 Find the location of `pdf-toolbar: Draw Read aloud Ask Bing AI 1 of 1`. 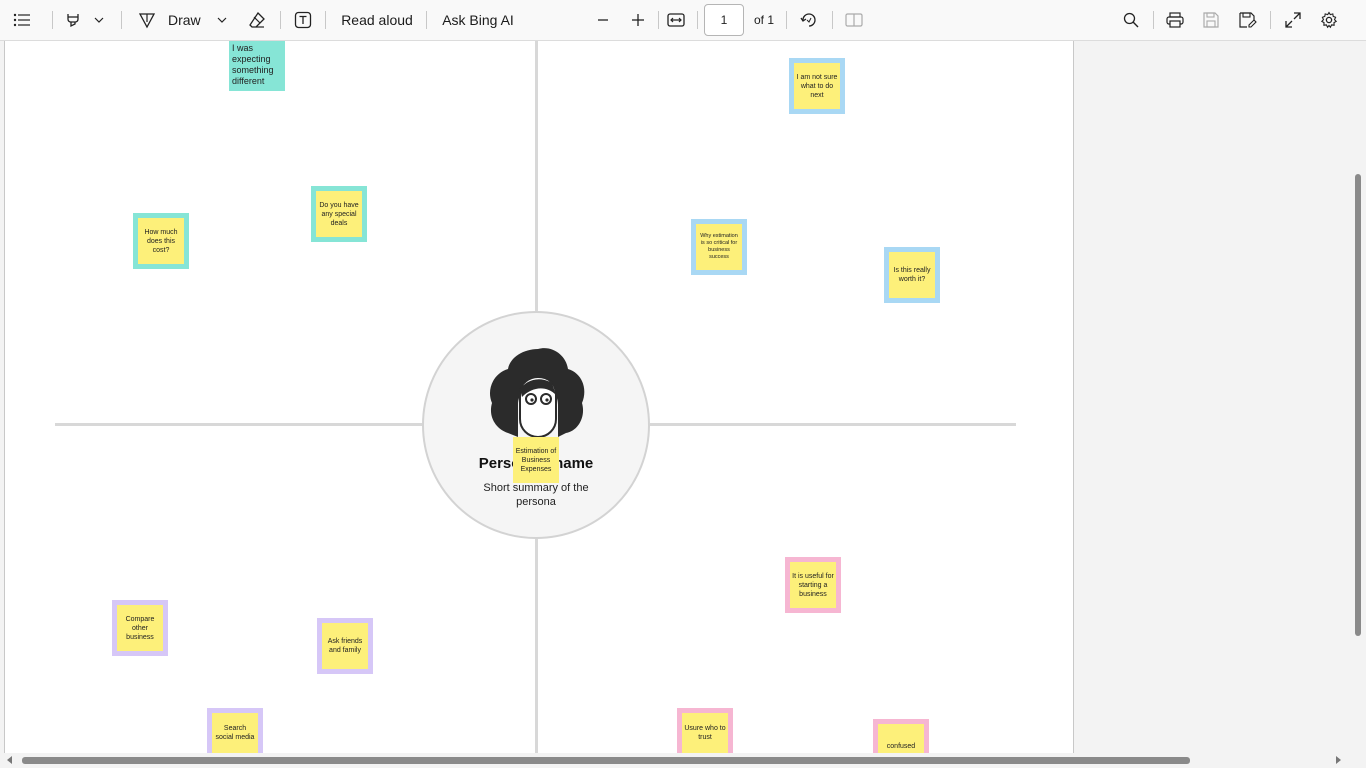

pdf-toolbar: Draw Read aloud Ask Bing AI 1 of 1 is located at coordinates (683, 20).